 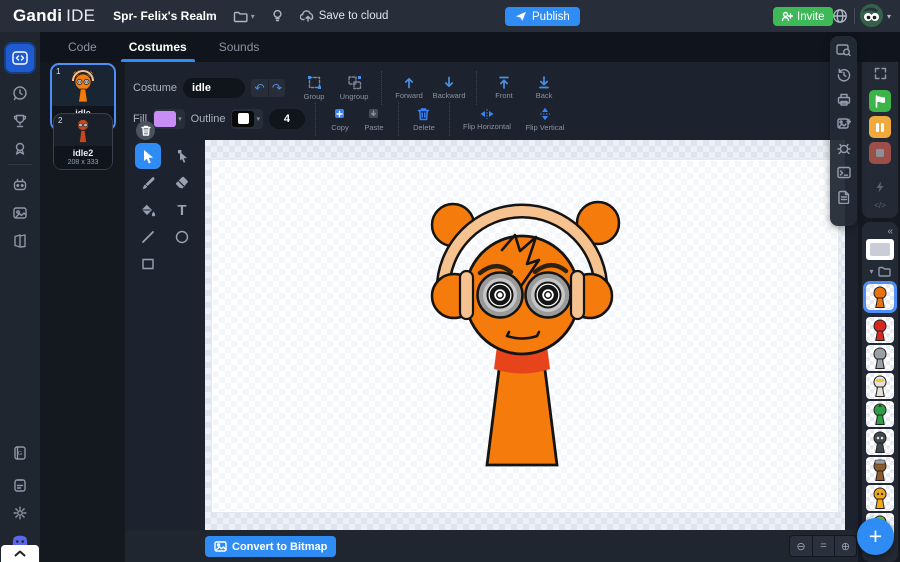 What do you see at coordinates (544, 88) in the screenshot?
I see `back-button: Back` at bounding box center [544, 88].